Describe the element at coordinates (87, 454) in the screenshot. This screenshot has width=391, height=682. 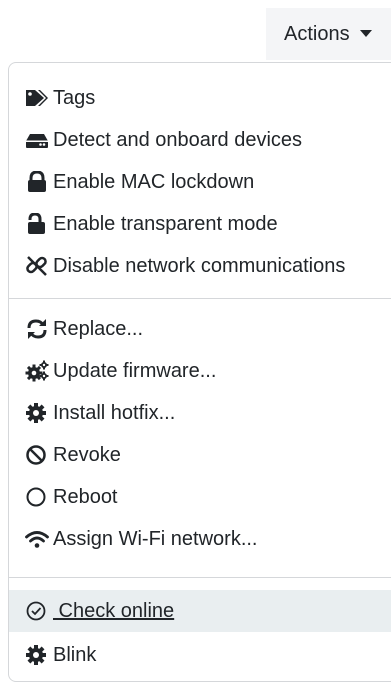
I see `menu-item-label: Revoke` at that location.